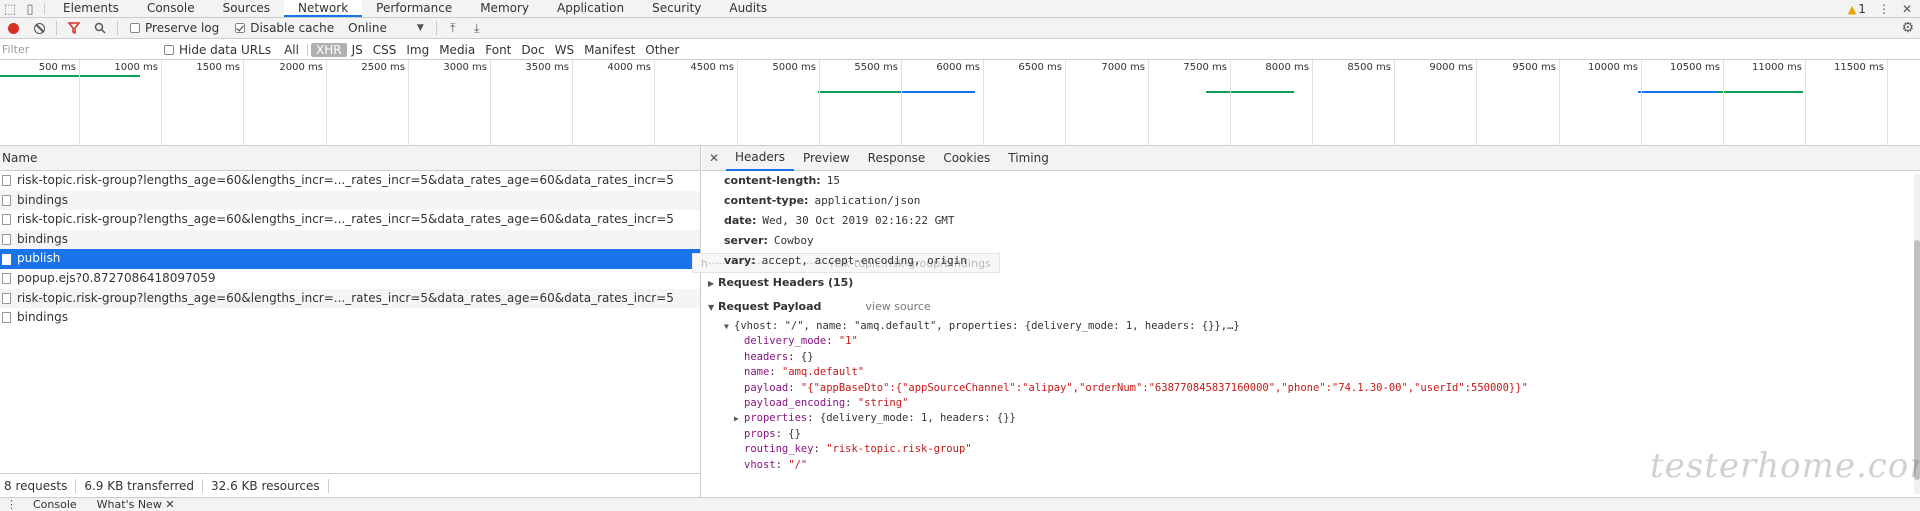 The width and height of the screenshot is (1920, 511). What do you see at coordinates (44, 8) in the screenshot?
I see `tabbar-divider` at bounding box center [44, 8].